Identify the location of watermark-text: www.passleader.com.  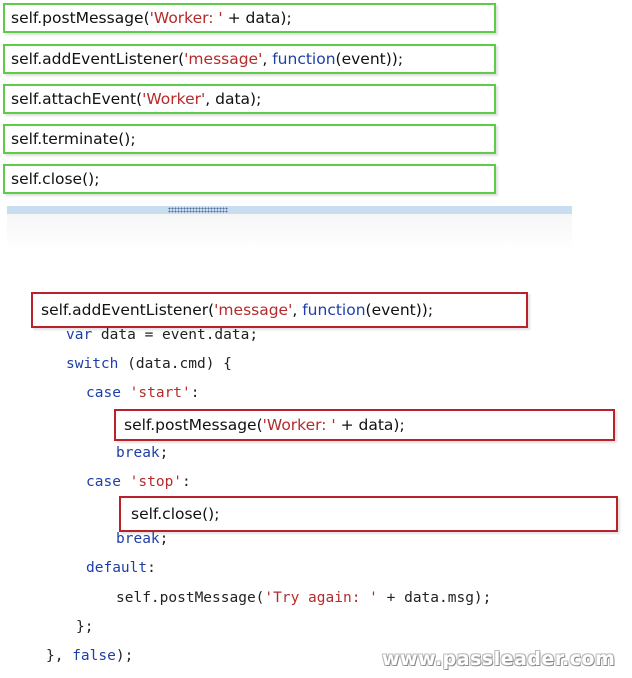
(499, 659).